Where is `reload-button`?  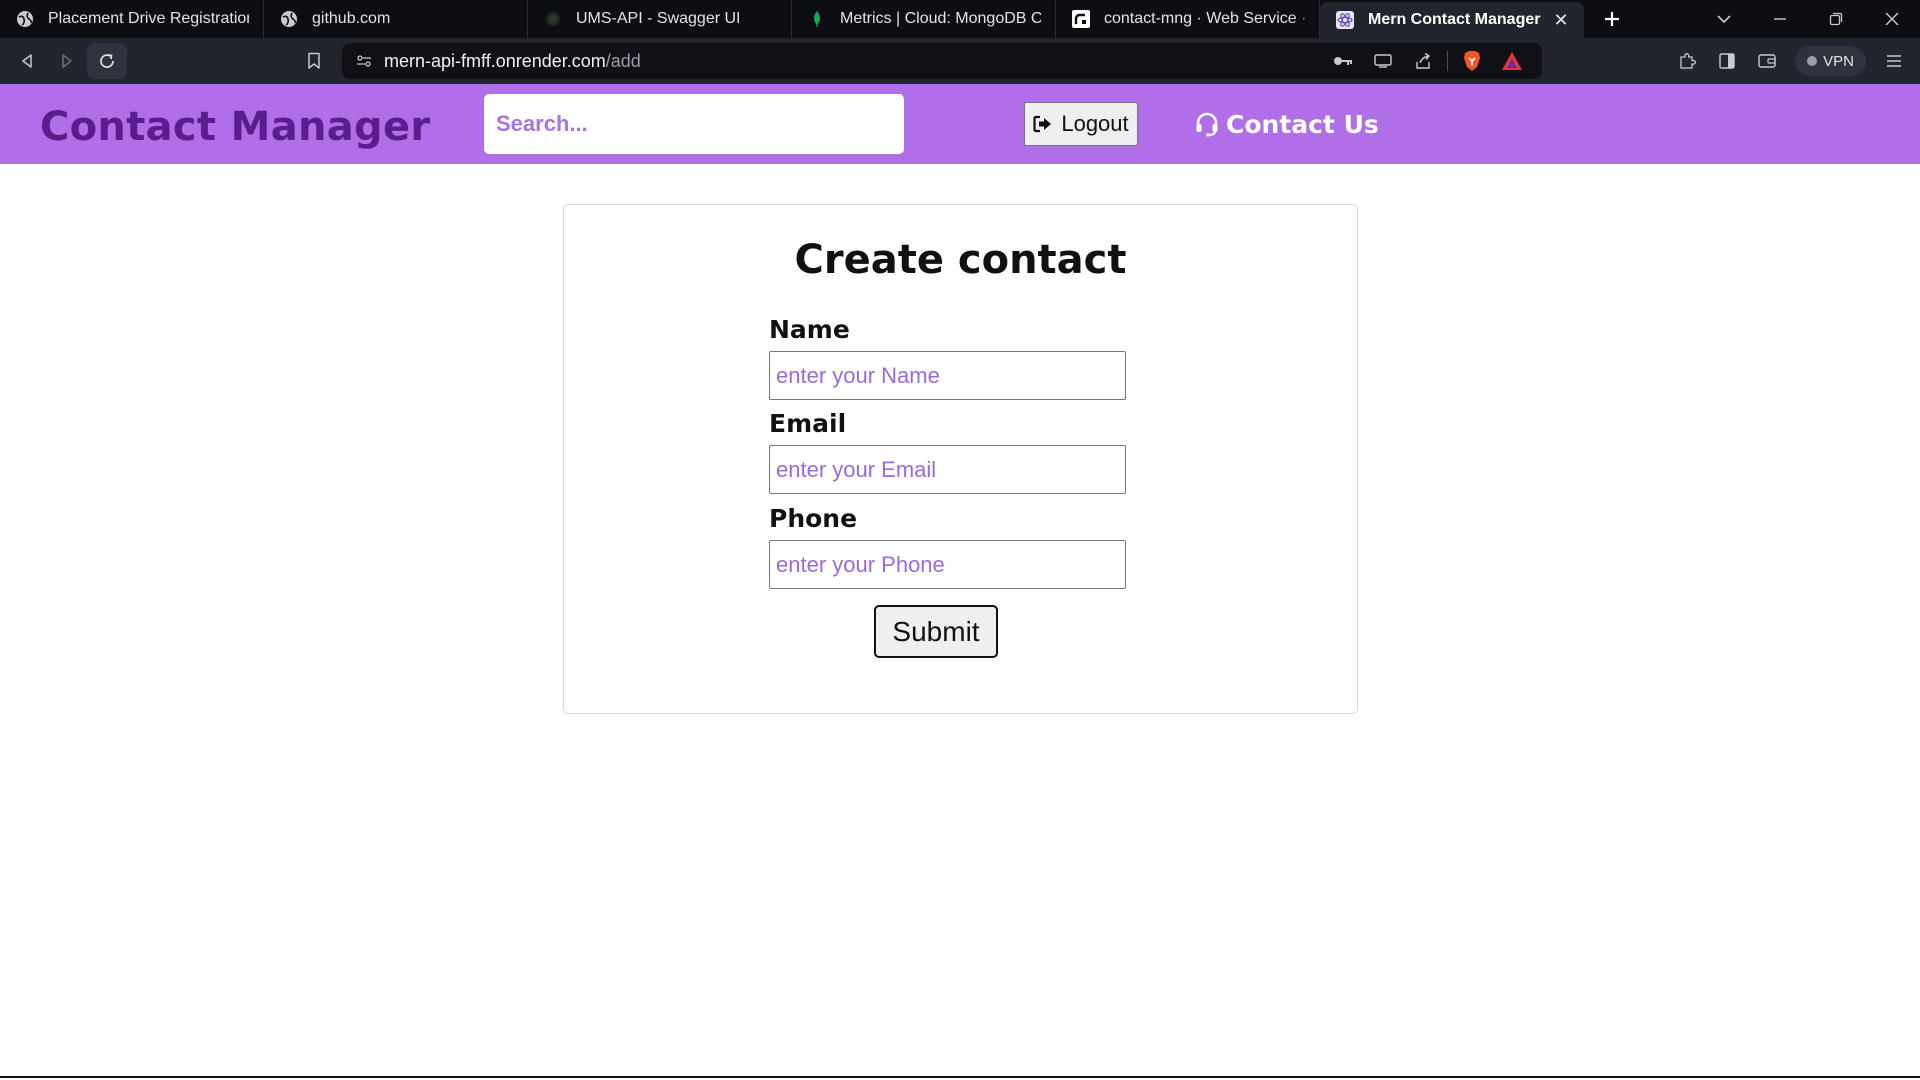
reload-button is located at coordinates (107, 61).